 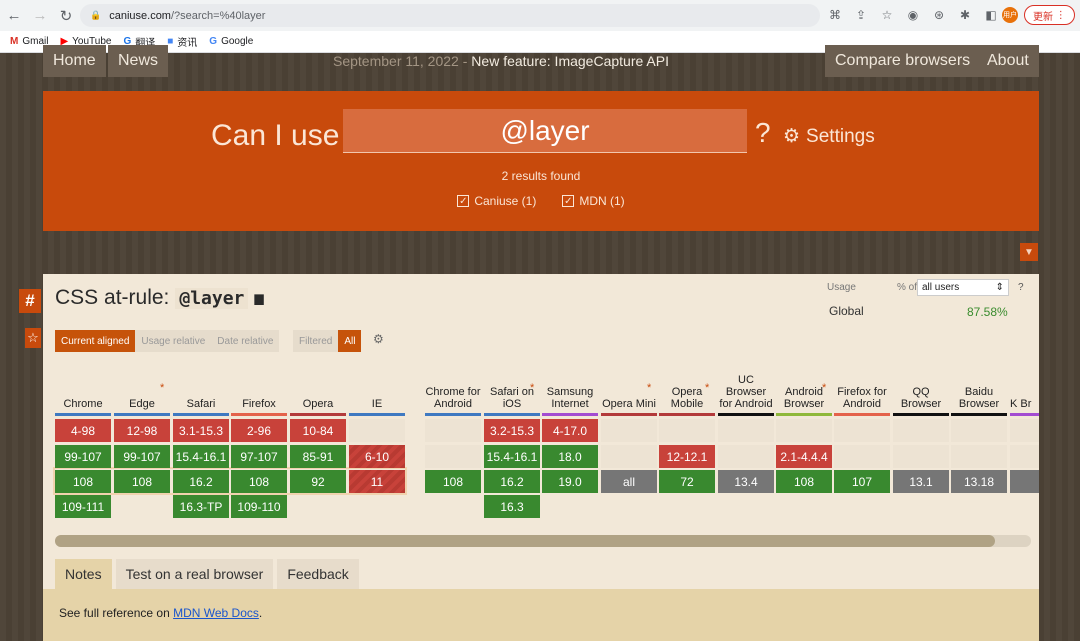 What do you see at coordinates (187, 43) in the screenshot?
I see `bookmark-label: 资讯` at bounding box center [187, 43].